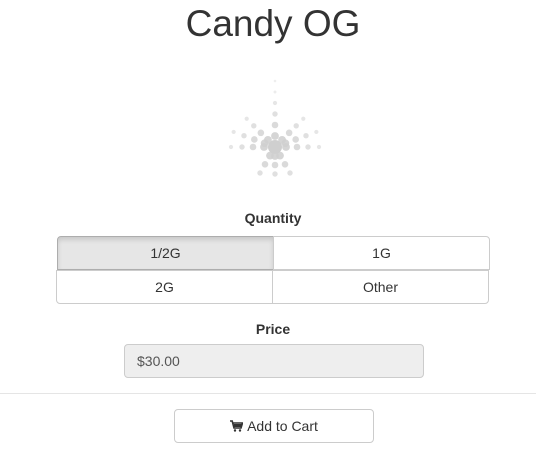 The height and width of the screenshot is (451, 536). Describe the element at coordinates (380, 287) in the screenshot. I see `quantity-option-other: Other` at that location.